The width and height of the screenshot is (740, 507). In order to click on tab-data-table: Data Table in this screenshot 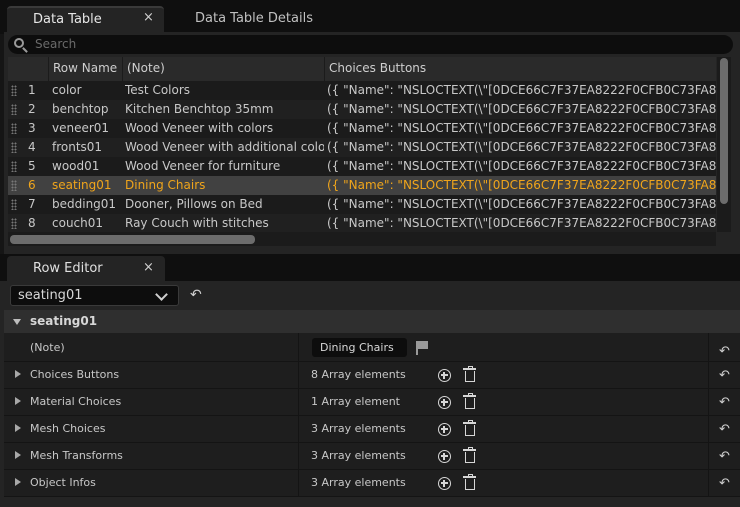, I will do `click(85, 19)`.